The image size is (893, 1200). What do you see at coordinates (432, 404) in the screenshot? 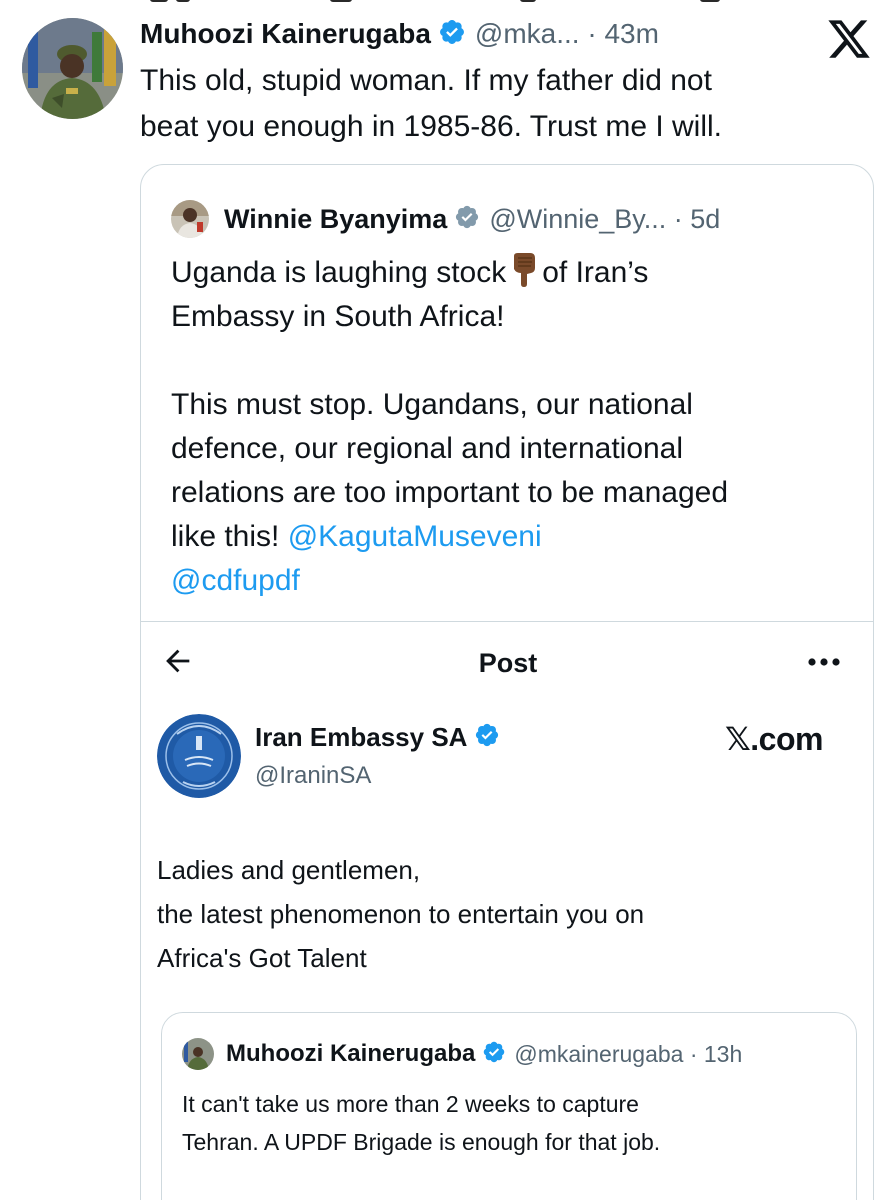
I see `quoted-text-line: This must stop. Ugandans, our national` at bounding box center [432, 404].